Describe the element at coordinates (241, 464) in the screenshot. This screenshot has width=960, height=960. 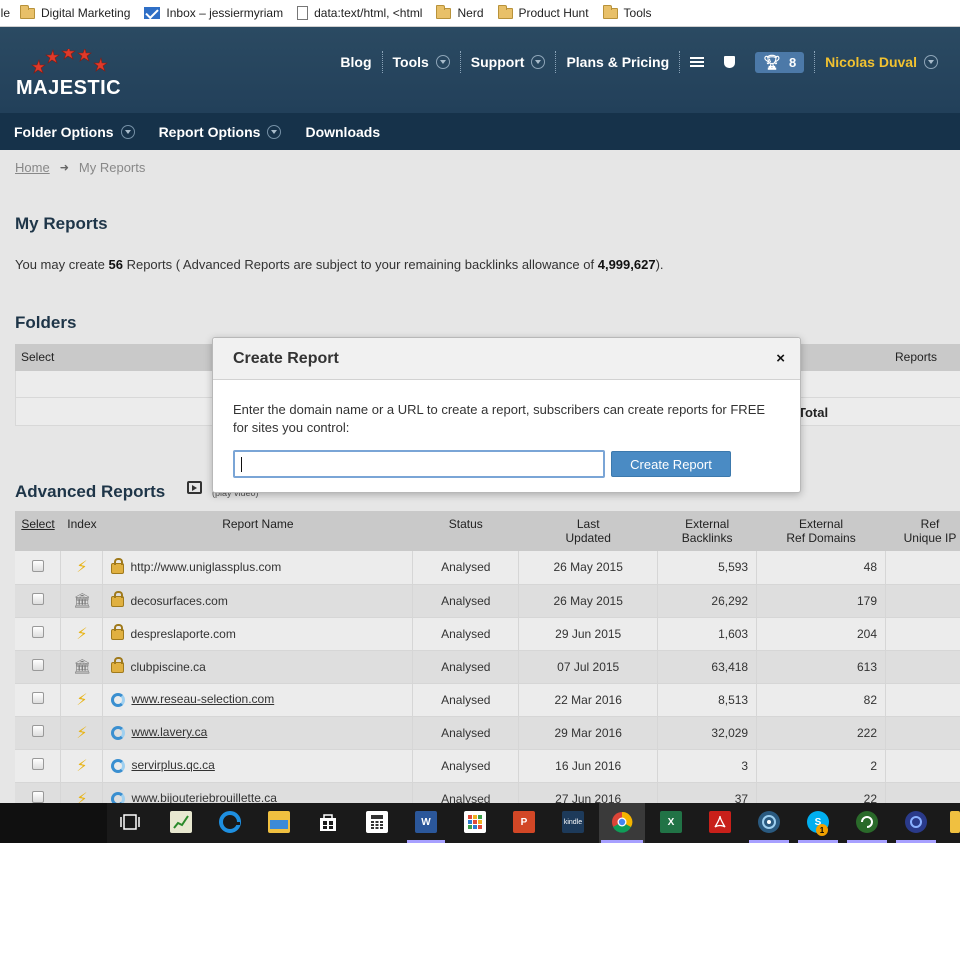
I see `text-caret` at that location.